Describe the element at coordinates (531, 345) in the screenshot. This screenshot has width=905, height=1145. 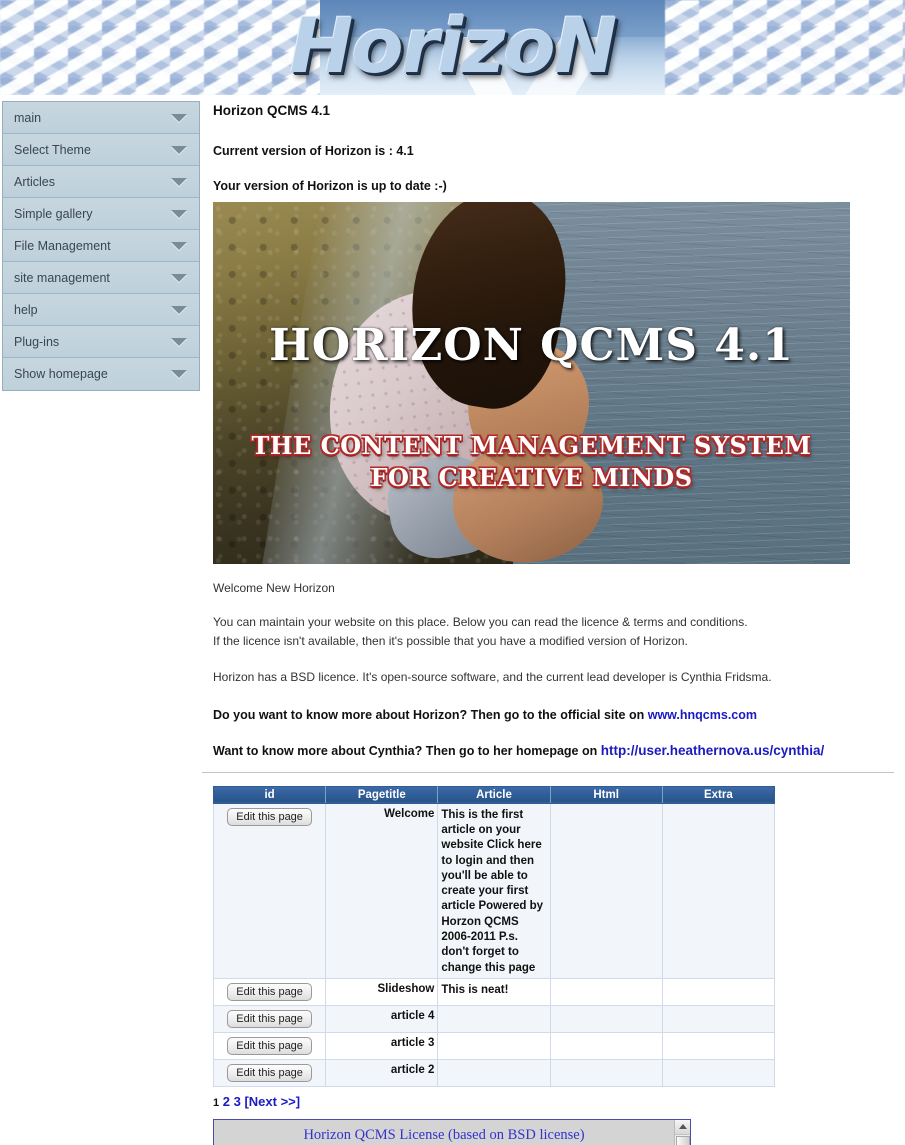
I see `hero-headline: HORIZON QCMS 4.1` at that location.